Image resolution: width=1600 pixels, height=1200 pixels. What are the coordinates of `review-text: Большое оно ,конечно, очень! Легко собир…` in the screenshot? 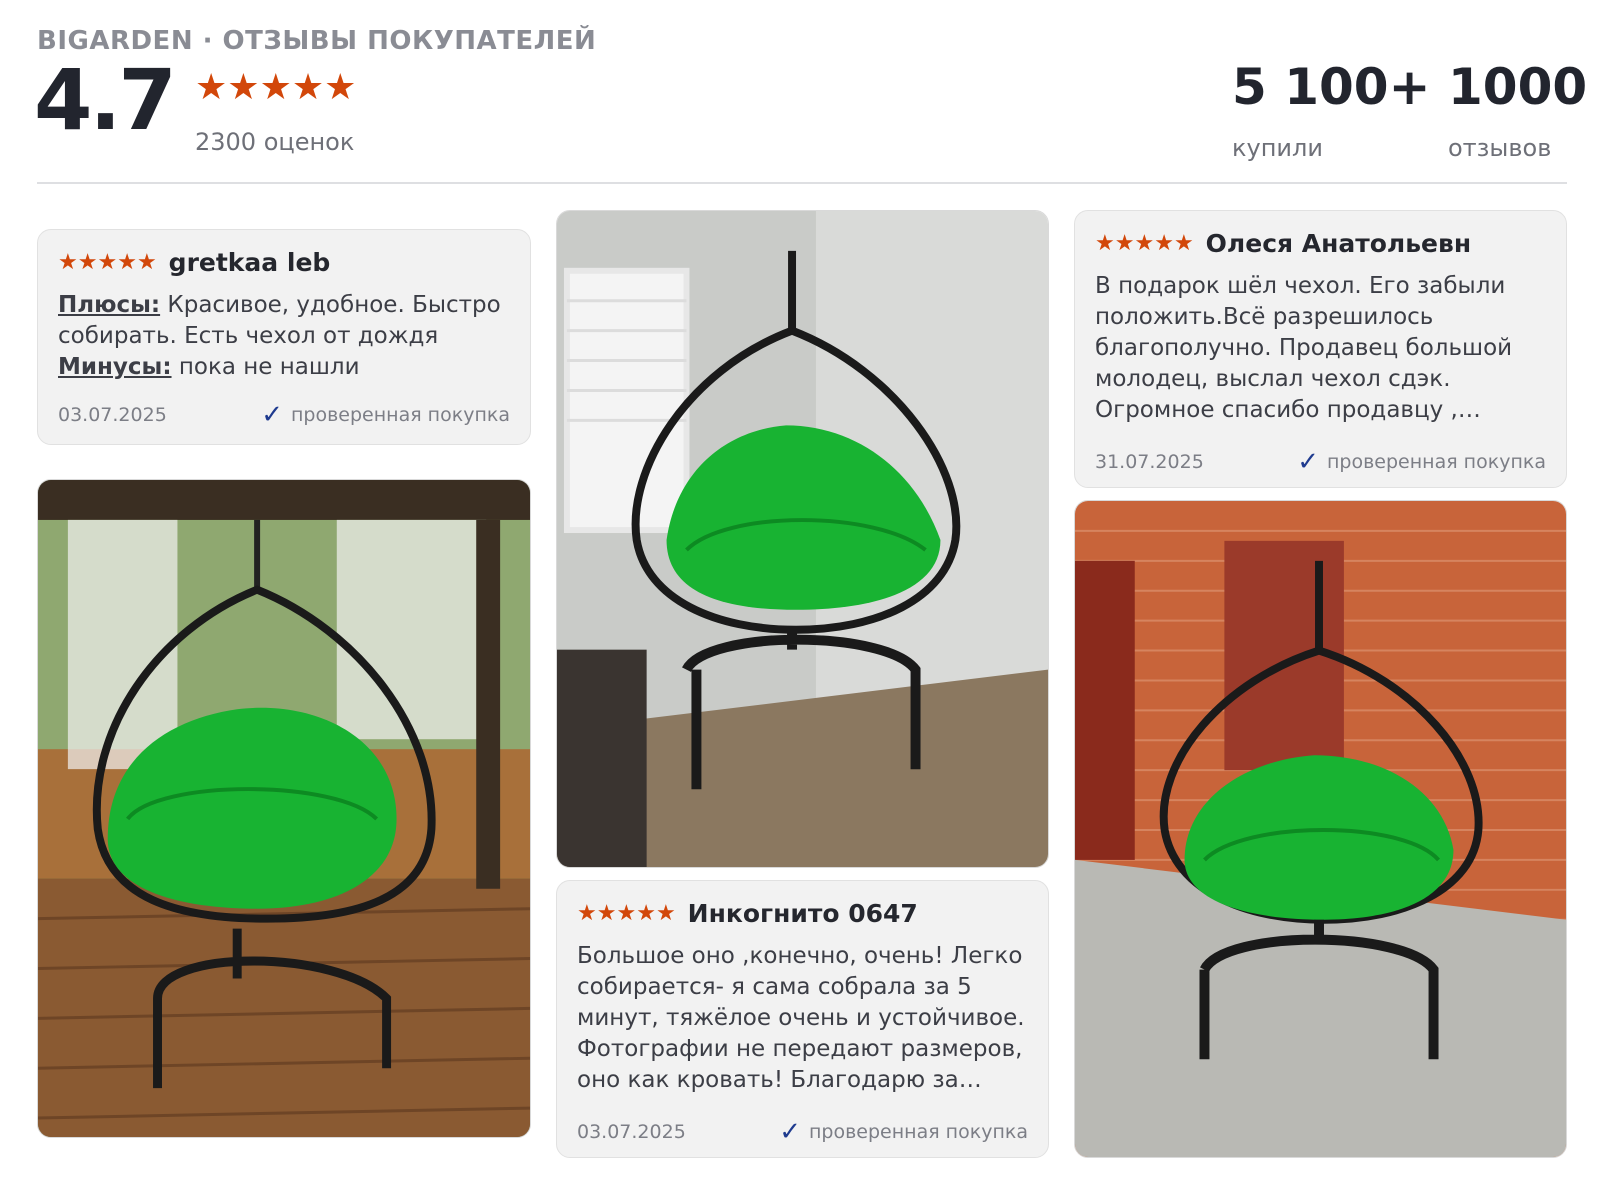 It's located at (803, 1018).